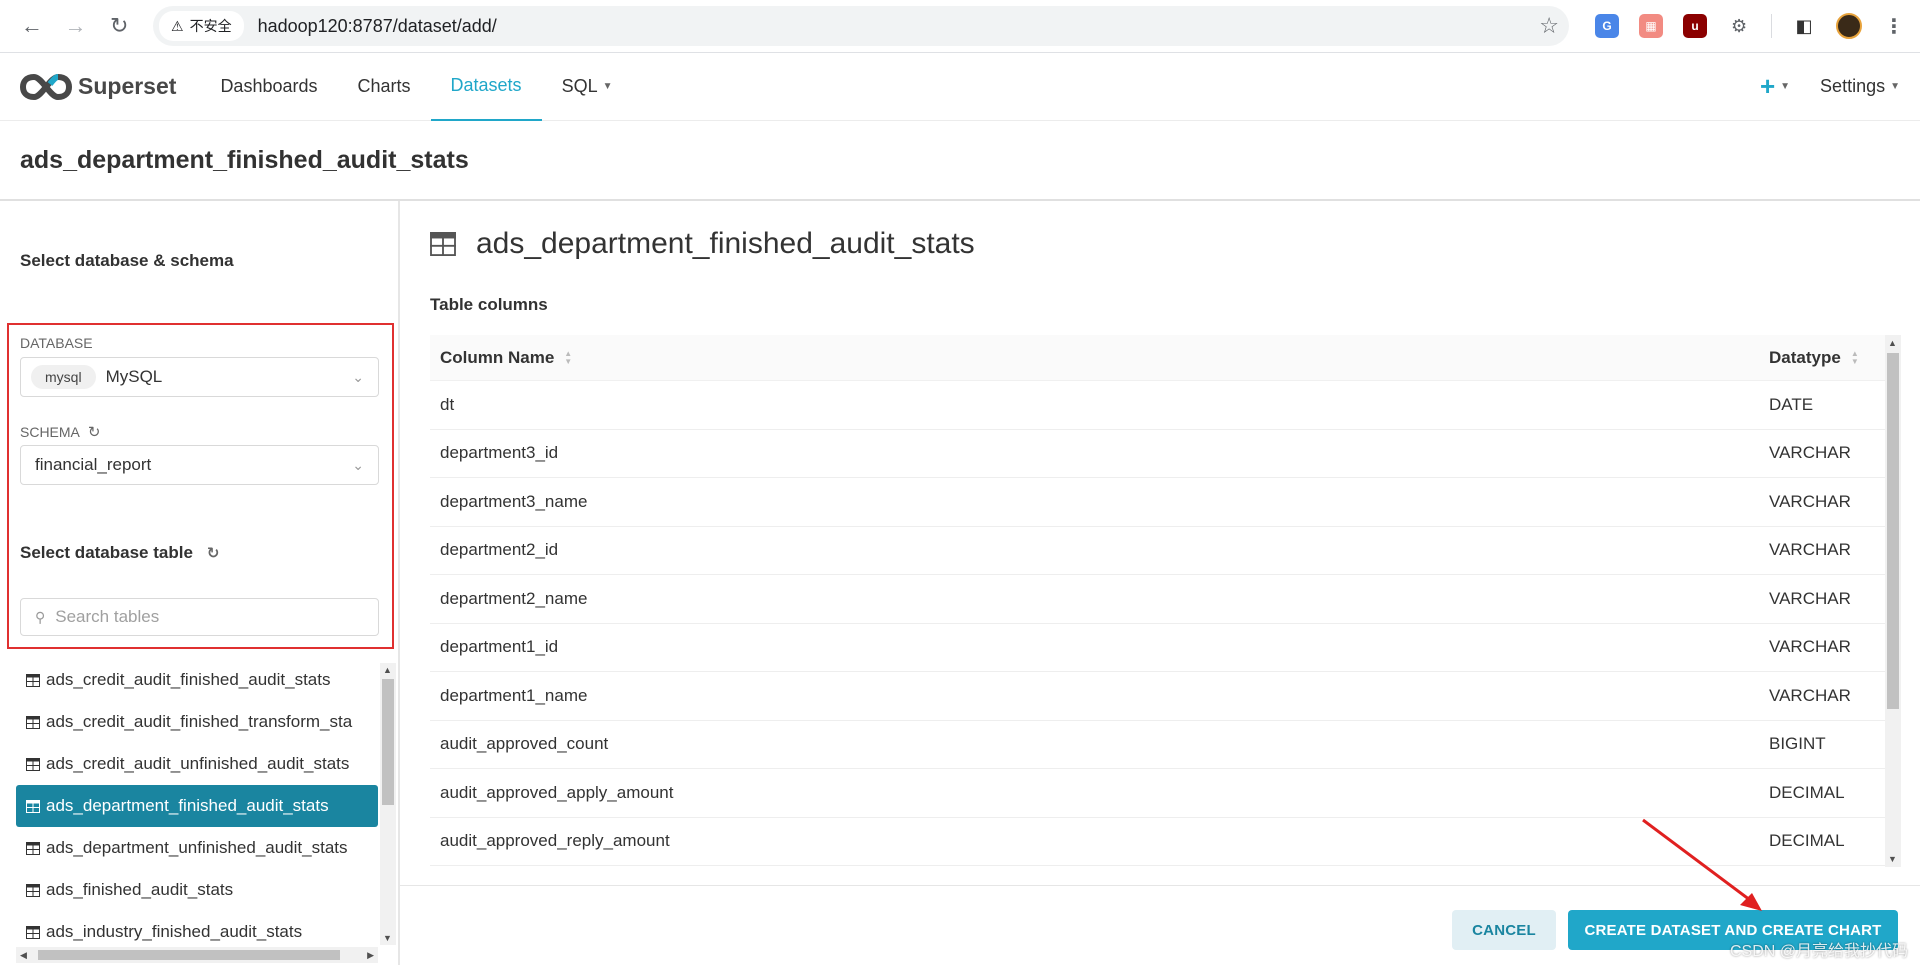  What do you see at coordinates (899, 26) in the screenshot?
I see `url-text: hadoop120:8787/dataset/add/` at bounding box center [899, 26].